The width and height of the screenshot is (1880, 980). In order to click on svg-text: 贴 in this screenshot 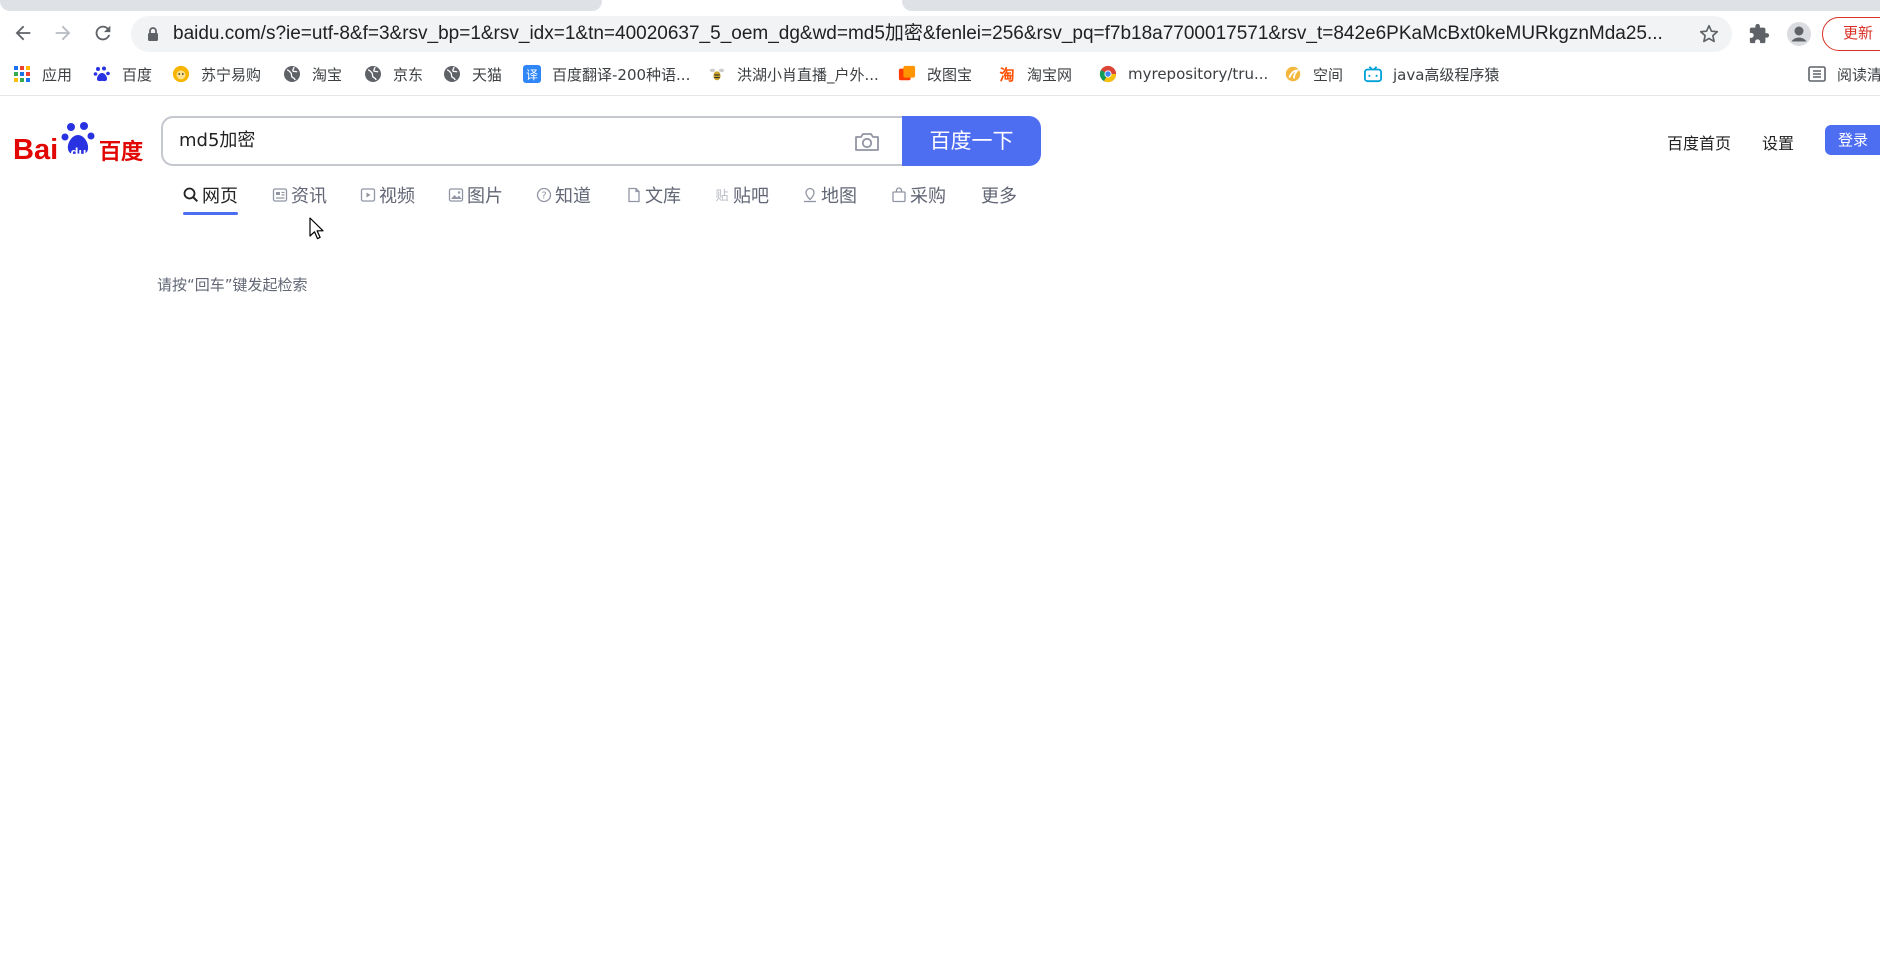, I will do `click(721, 196)`.